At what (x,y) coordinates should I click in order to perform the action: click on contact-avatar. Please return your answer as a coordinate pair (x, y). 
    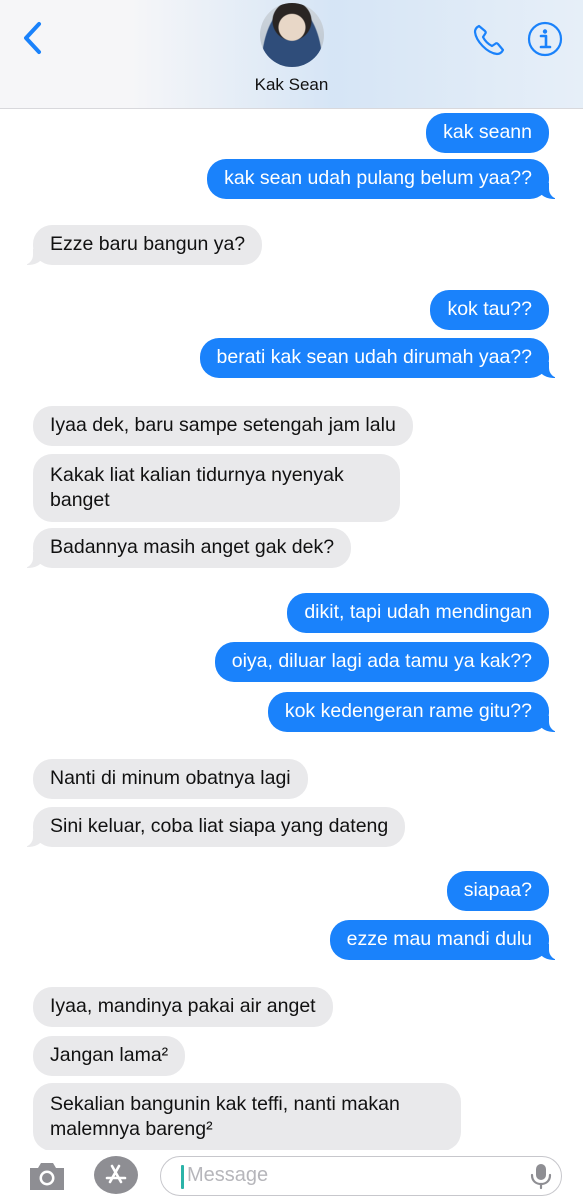
    Looking at the image, I should click on (292, 35).